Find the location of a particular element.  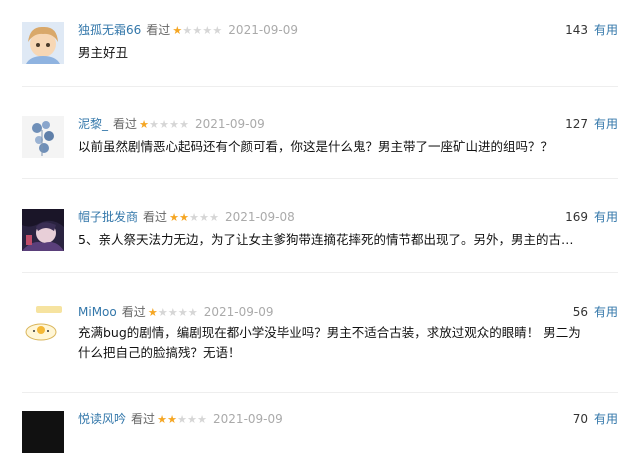

vote-count: 169 is located at coordinates (576, 217).